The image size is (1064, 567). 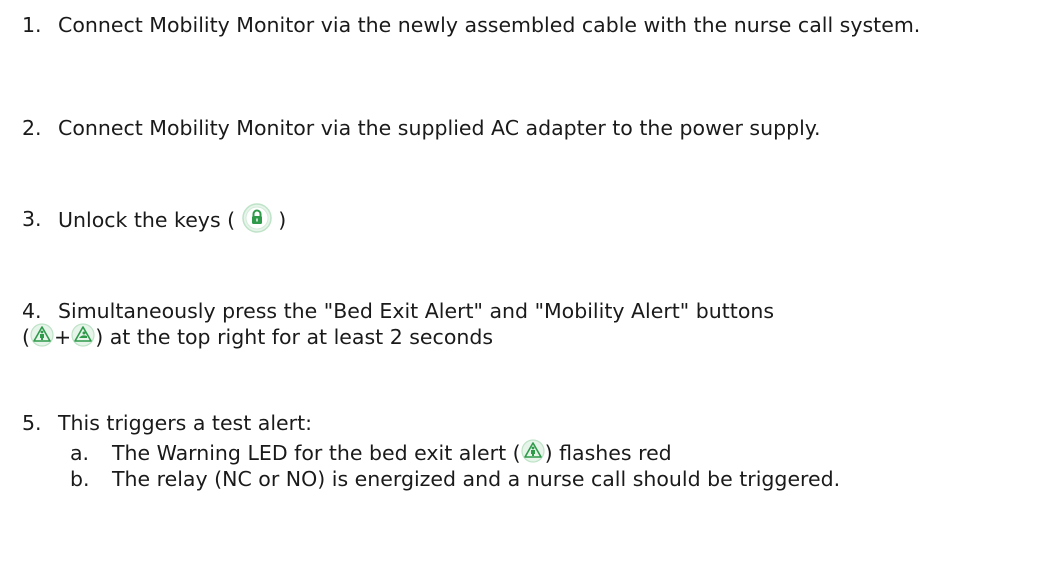 I want to click on step-1-number: 1., so click(x=32, y=25).